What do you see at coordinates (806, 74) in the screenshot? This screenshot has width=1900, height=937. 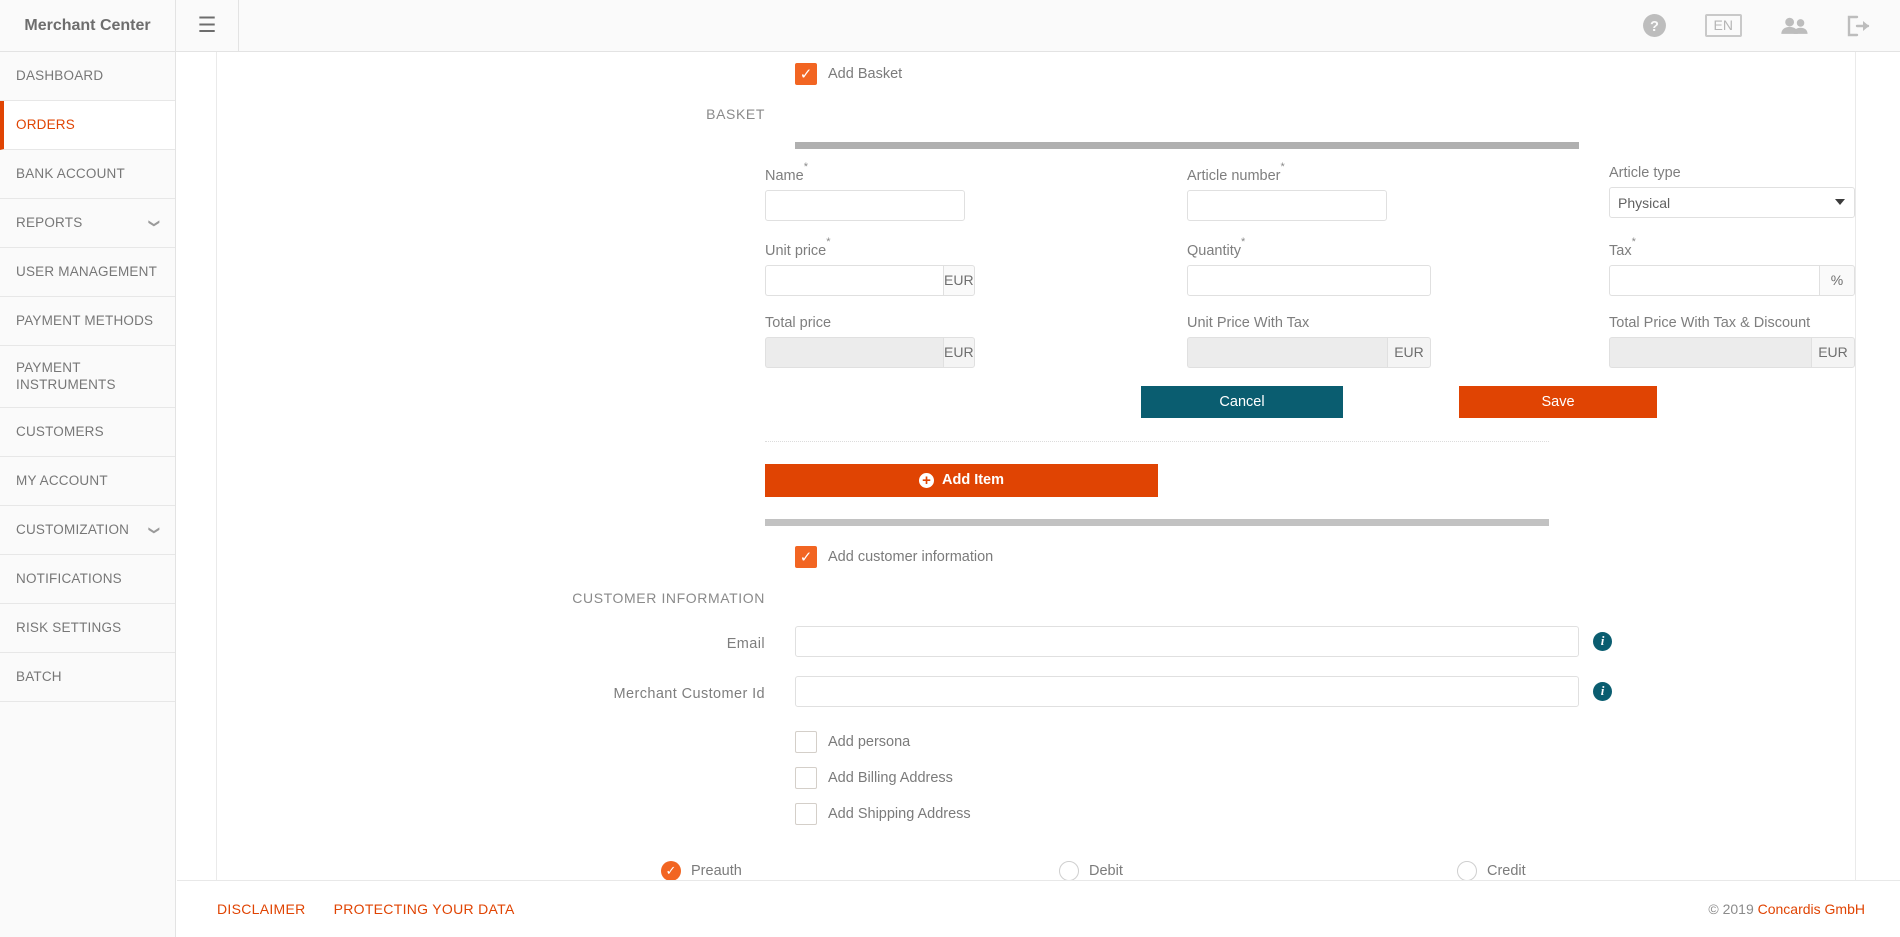 I see `checkbox-check-icon: ✓` at bounding box center [806, 74].